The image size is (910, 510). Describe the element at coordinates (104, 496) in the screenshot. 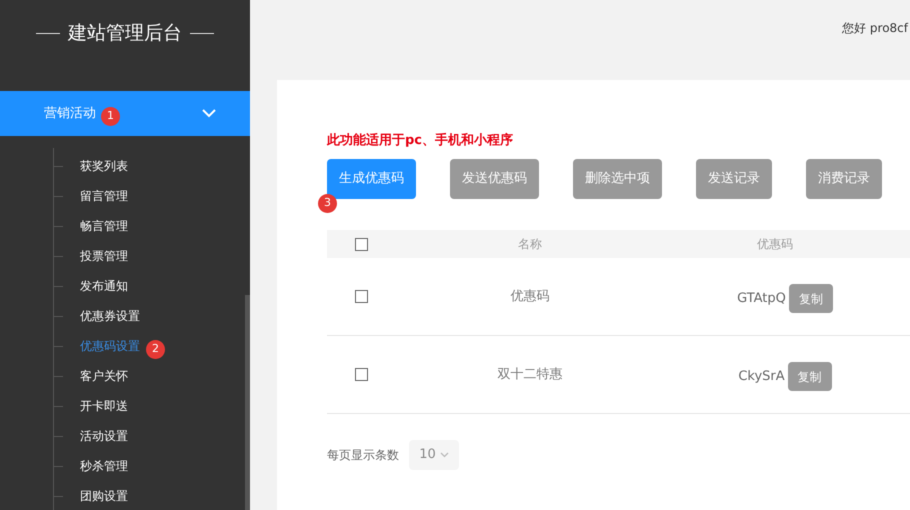

I see `submenu-item: 团购设置` at that location.